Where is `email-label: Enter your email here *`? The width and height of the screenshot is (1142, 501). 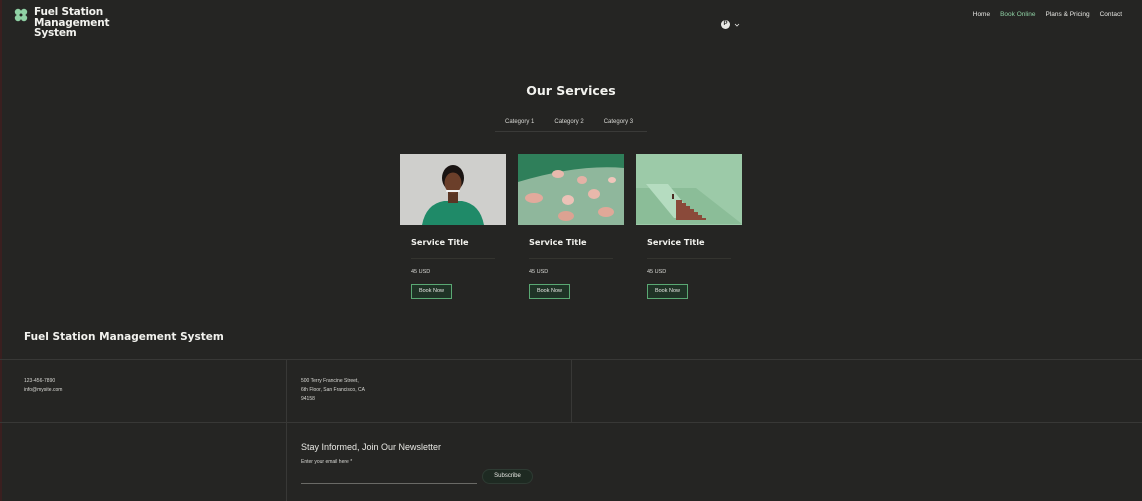 email-label: Enter your email here * is located at coordinates (327, 462).